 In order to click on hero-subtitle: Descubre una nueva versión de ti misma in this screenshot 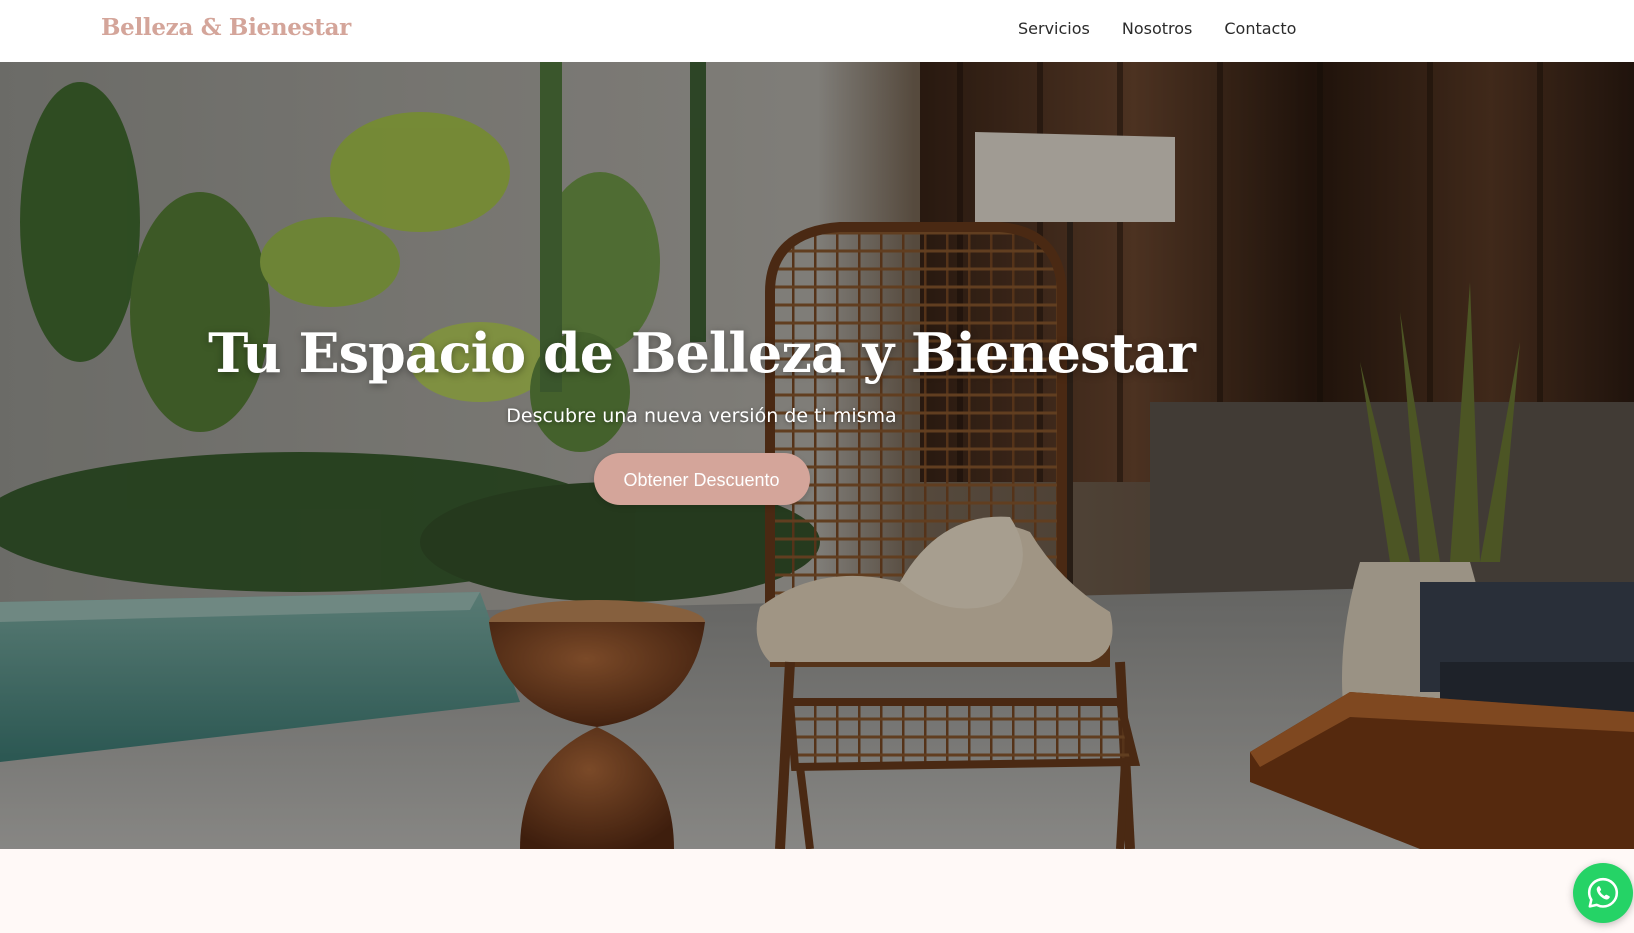, I will do `click(701, 416)`.